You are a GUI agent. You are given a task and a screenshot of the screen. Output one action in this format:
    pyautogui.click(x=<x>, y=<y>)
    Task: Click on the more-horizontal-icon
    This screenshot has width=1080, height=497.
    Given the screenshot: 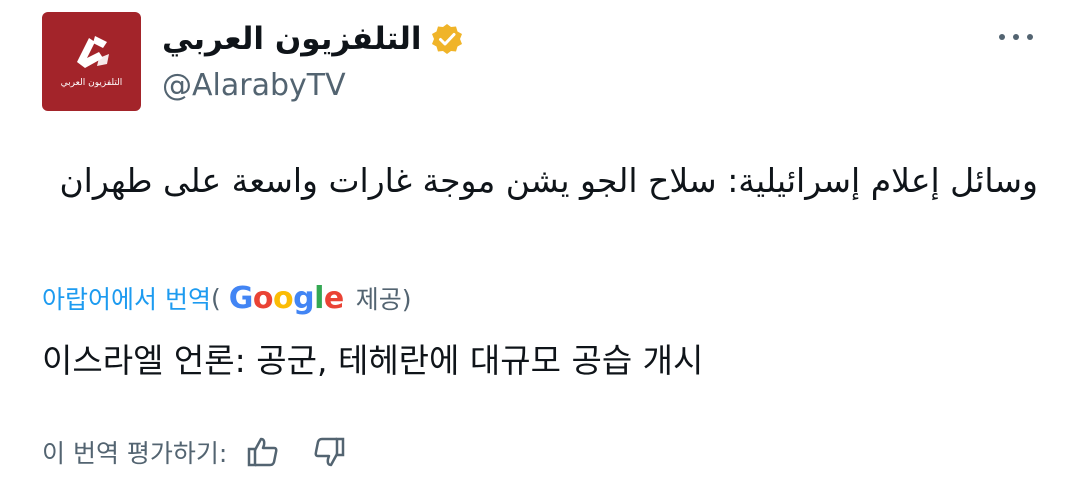 What is the action you would take?
    pyautogui.click(x=1016, y=37)
    